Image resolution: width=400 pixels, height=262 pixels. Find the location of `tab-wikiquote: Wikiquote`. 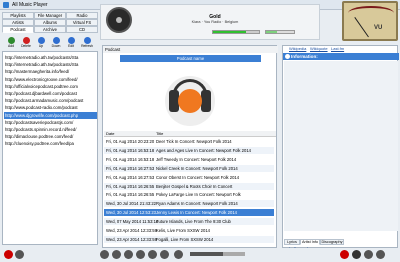

tab-wikiquote: Wikiquote is located at coordinates (319, 48).